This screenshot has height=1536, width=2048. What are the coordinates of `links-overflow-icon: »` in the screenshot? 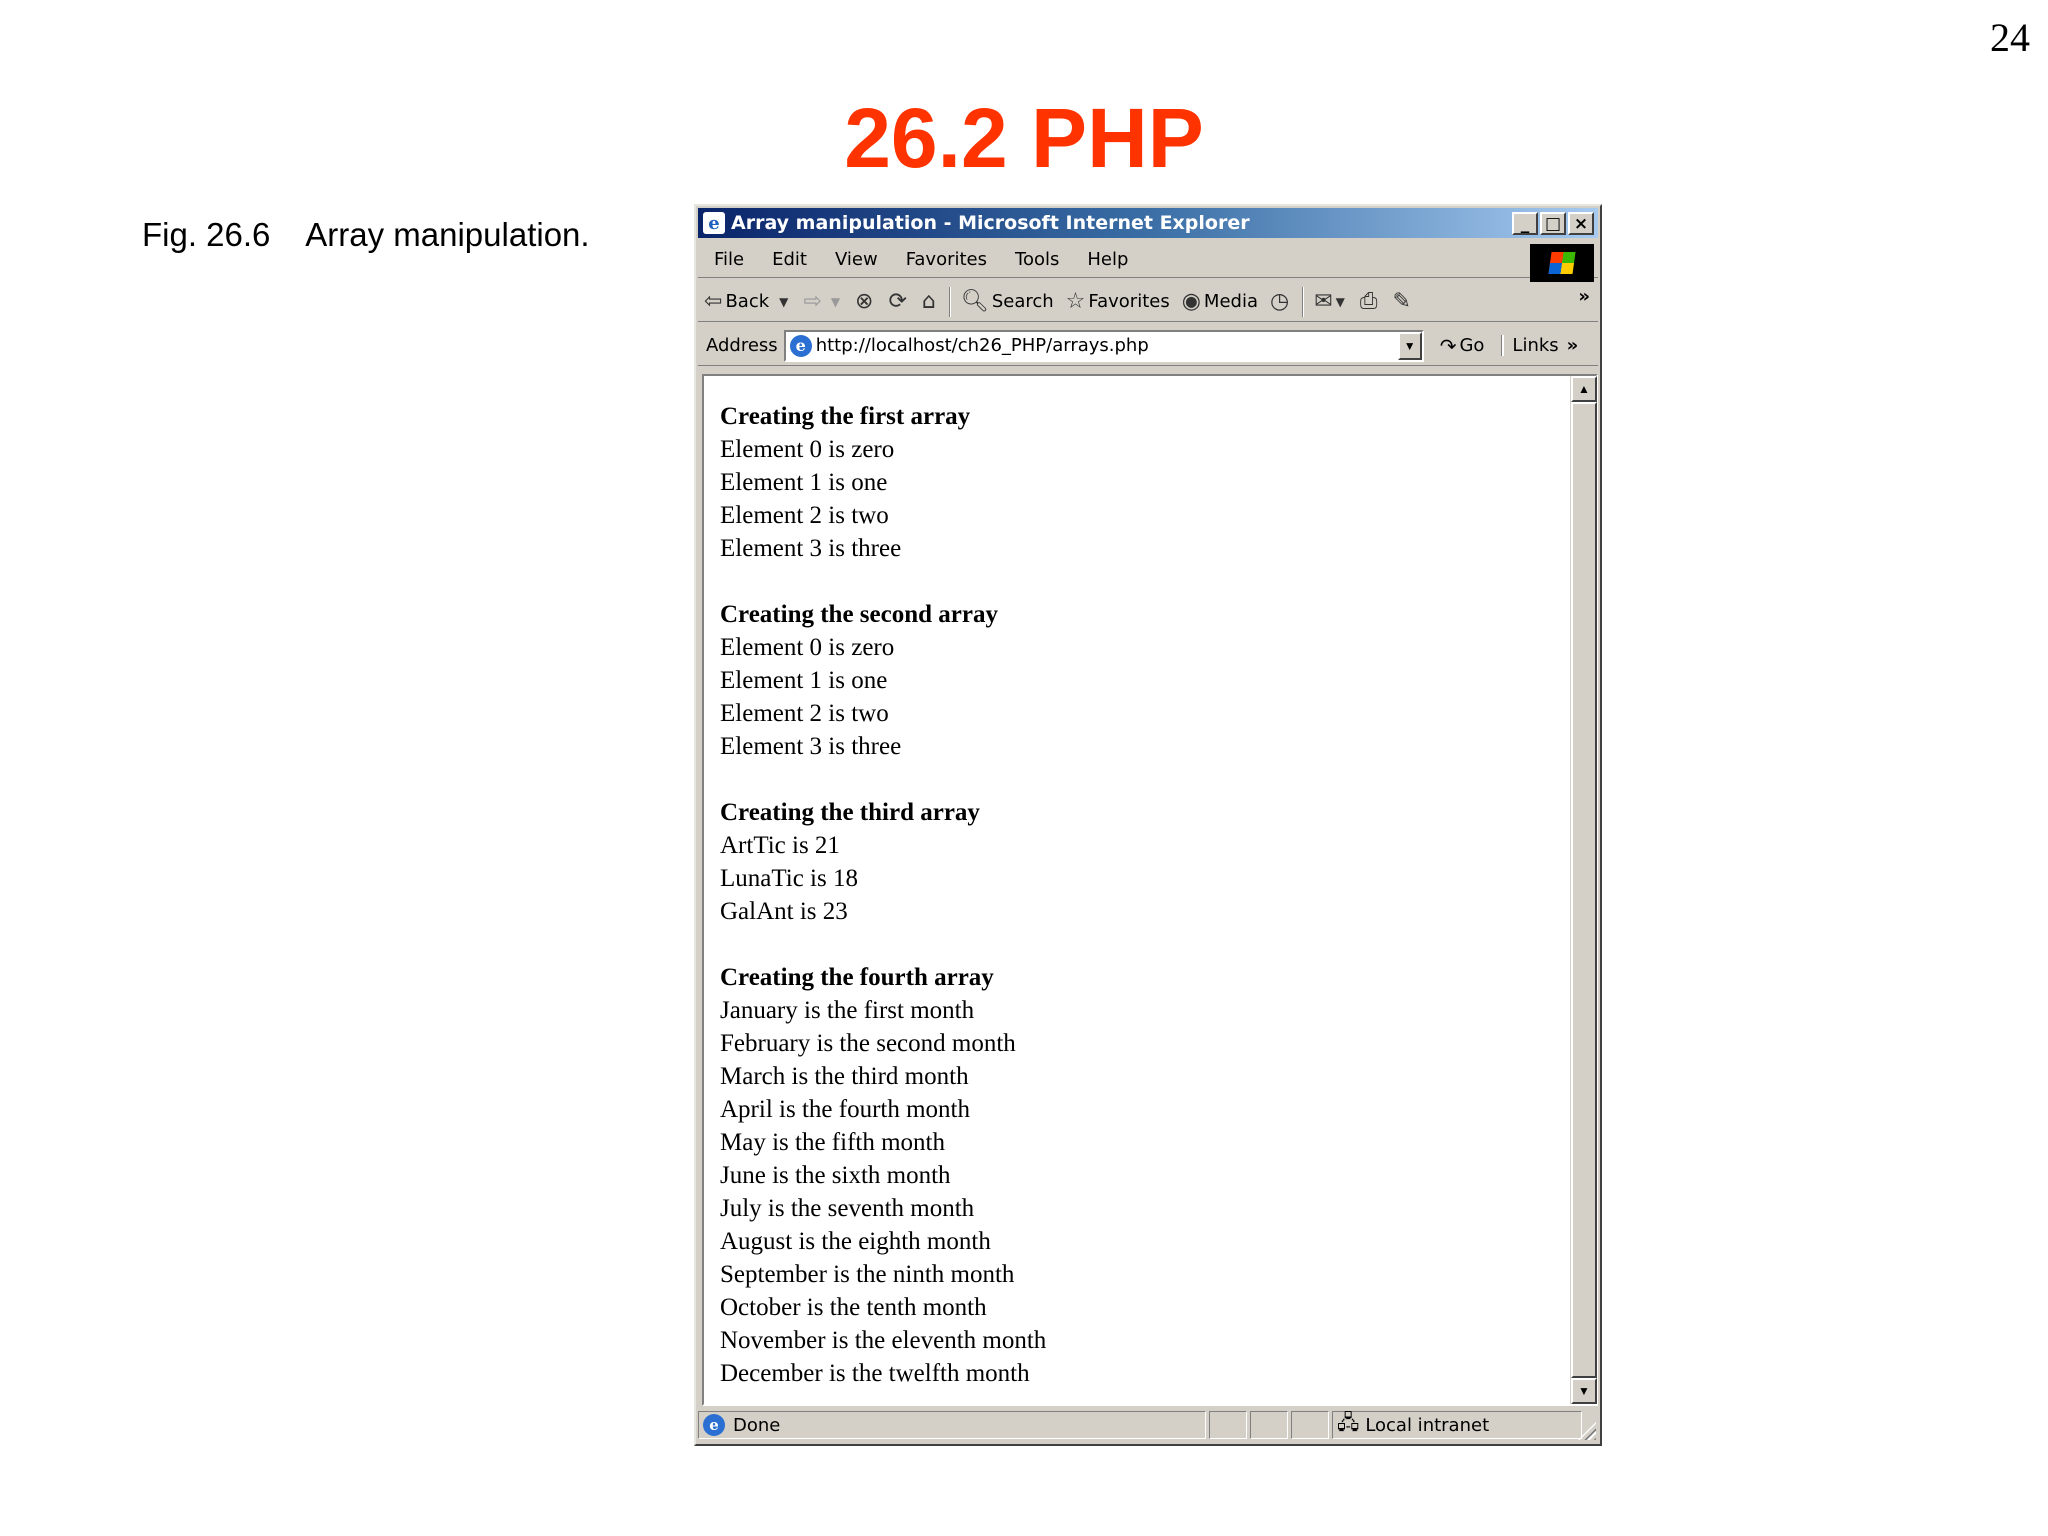 It's located at (1572, 345).